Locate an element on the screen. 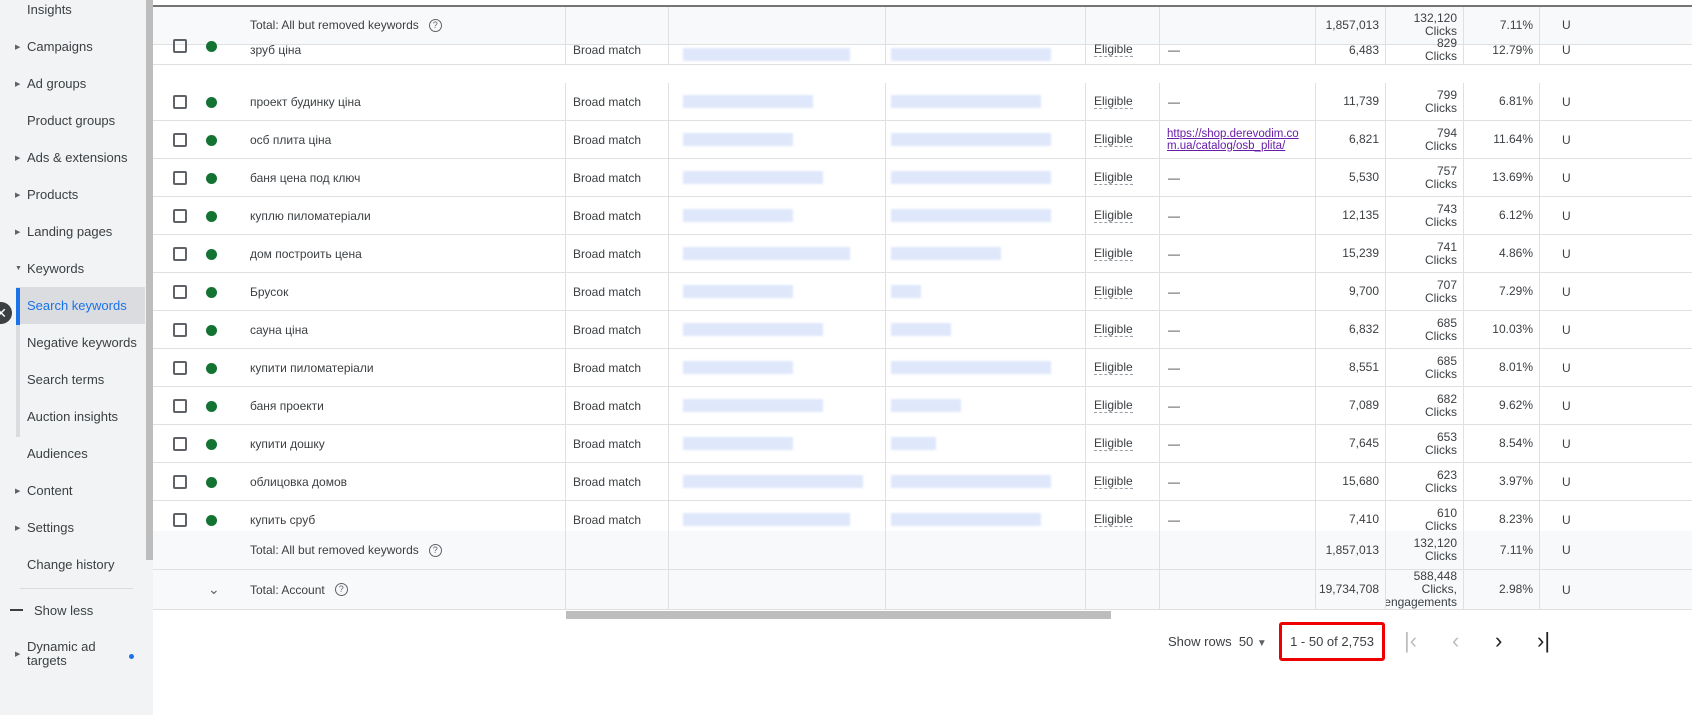  last-page-icon: ›| is located at coordinates (1543, 641).